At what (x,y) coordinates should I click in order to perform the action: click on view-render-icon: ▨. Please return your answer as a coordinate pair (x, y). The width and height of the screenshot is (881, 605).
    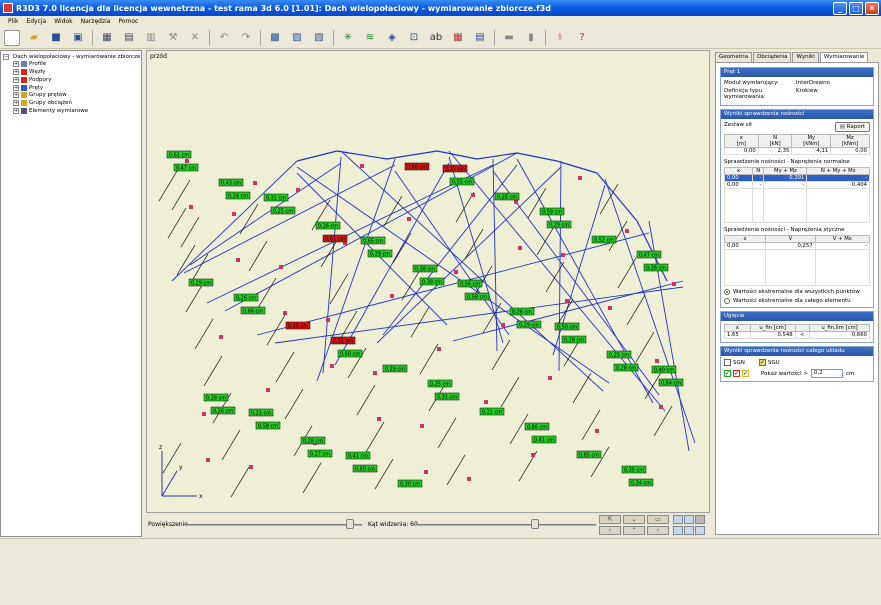
    Looking at the image, I should click on (297, 38).